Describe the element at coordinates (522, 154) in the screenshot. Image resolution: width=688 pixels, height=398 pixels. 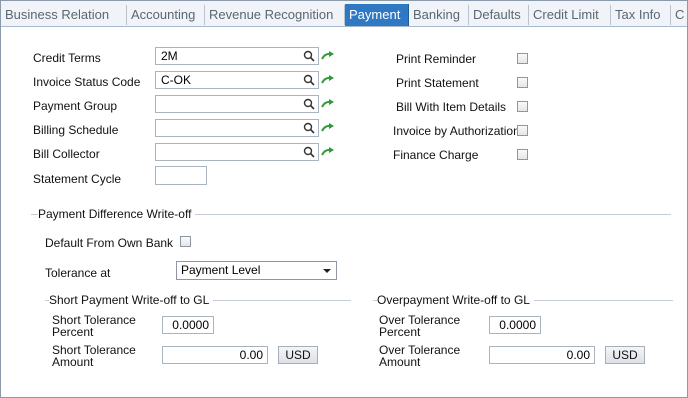
I see `finance-charge-checkbox` at that location.